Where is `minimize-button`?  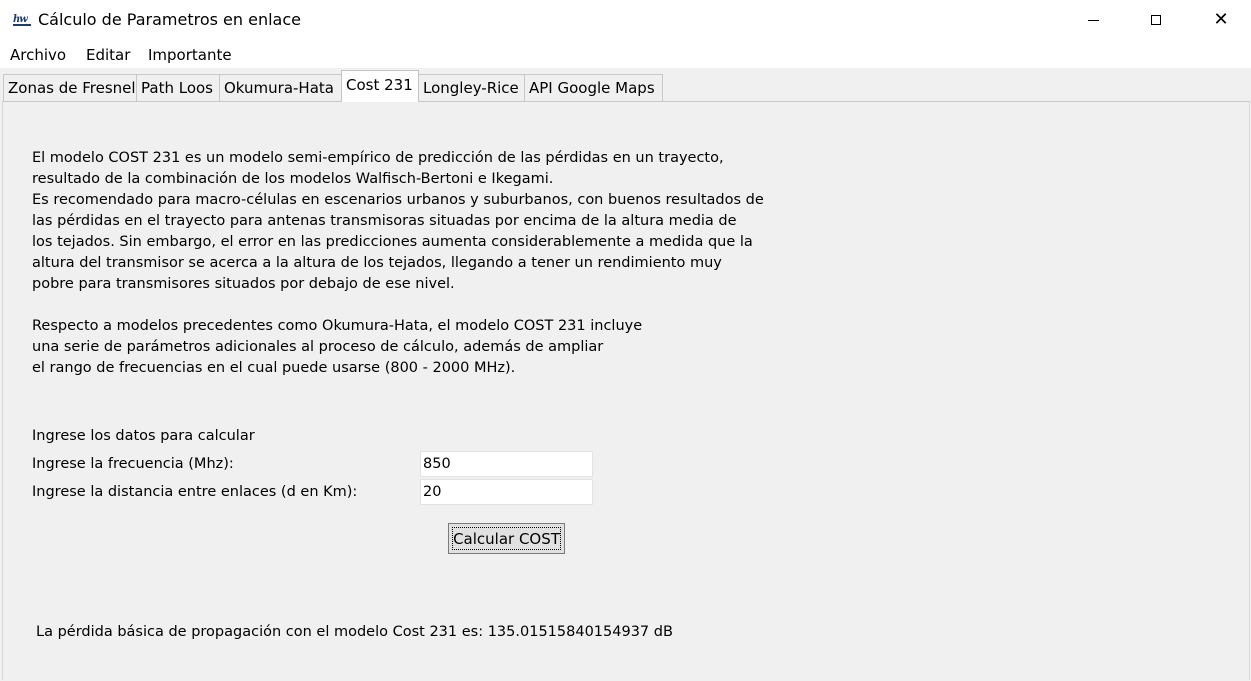
minimize-button is located at coordinates (1093, 20).